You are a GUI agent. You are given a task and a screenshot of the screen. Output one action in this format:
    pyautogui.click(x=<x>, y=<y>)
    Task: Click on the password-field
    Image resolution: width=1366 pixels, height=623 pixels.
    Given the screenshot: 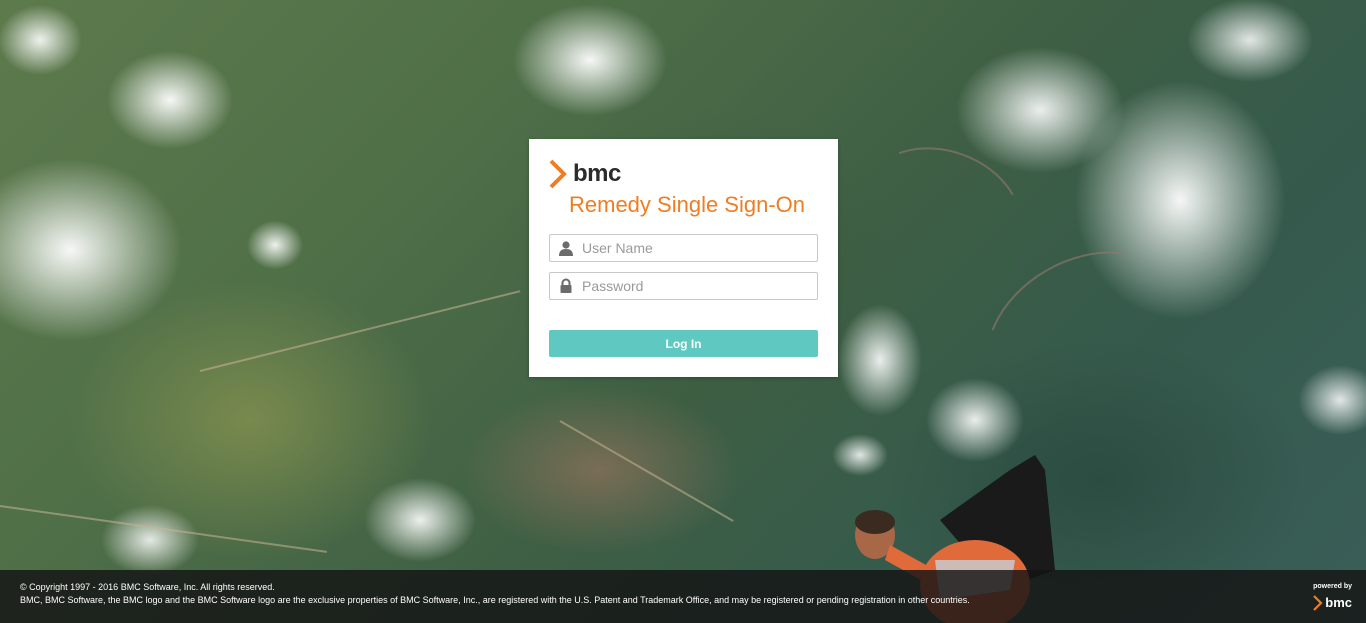 What is the action you would take?
    pyautogui.click(x=683, y=286)
    